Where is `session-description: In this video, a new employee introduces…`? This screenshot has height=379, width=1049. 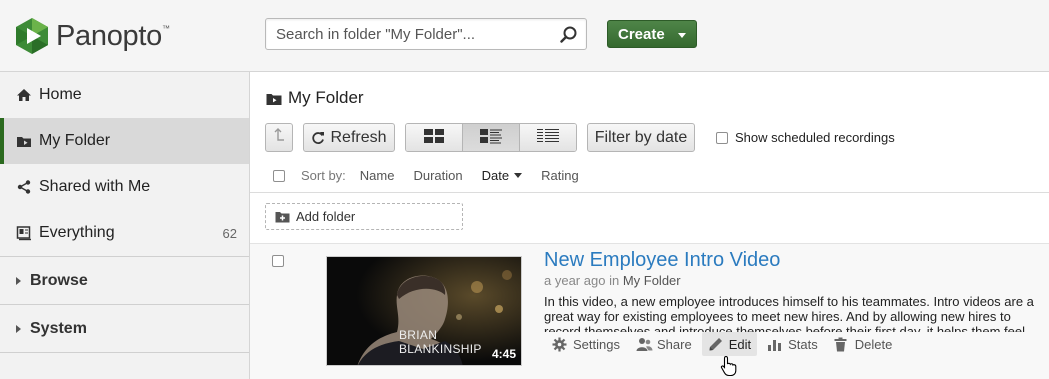
session-description: In this video, a new employee introduces… is located at coordinates (789, 313).